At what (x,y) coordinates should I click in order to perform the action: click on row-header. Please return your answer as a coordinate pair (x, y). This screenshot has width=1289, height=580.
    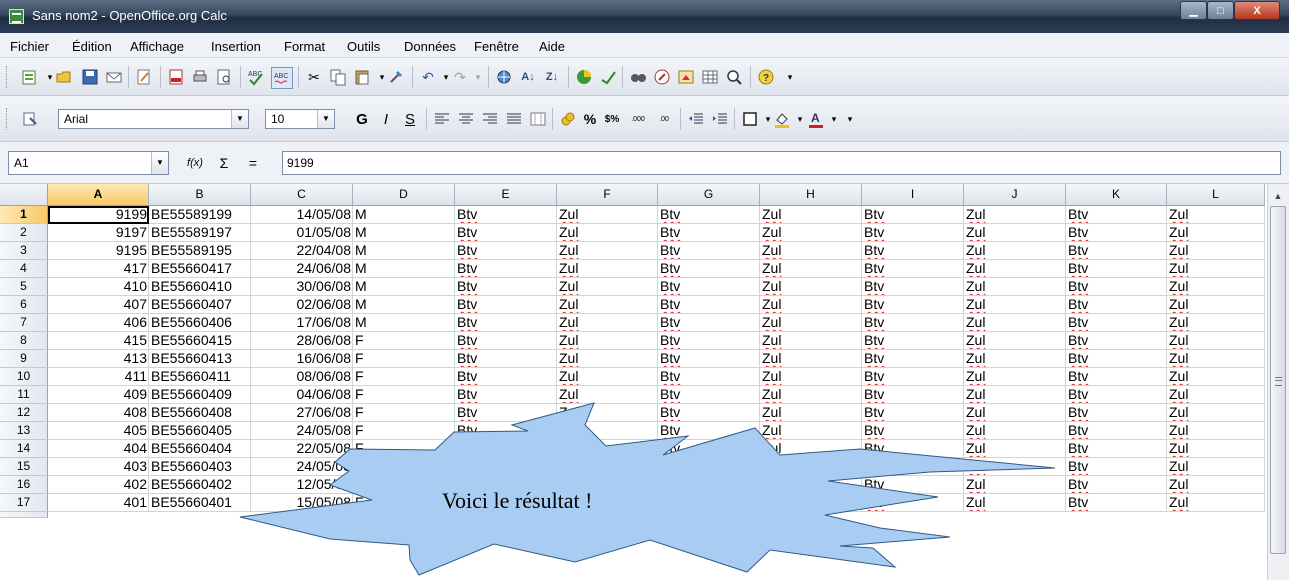
    Looking at the image, I should click on (24, 515).